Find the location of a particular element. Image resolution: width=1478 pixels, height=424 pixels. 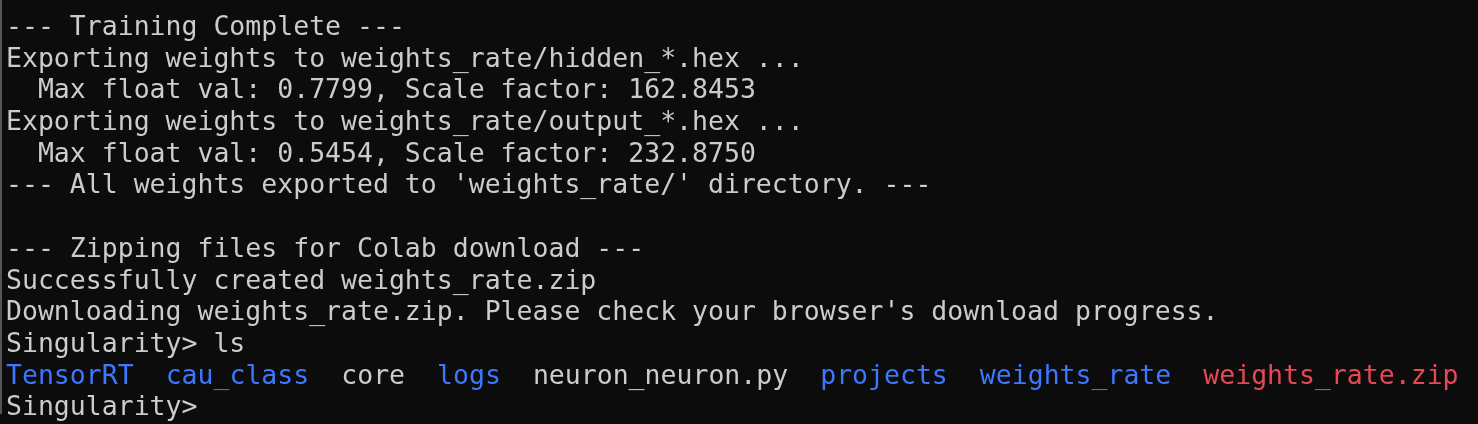

listing-entry: core is located at coordinates (373, 374).